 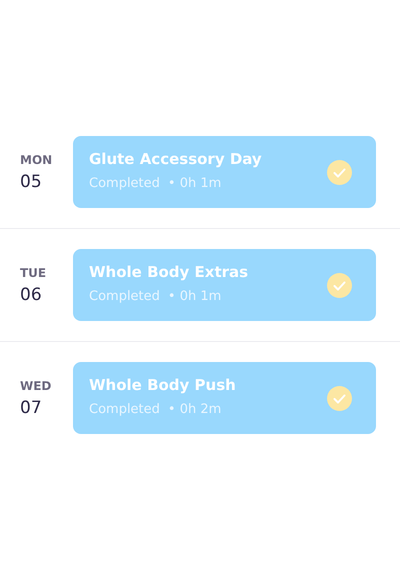 I want to click on workout-card: Whole Body Push Completed • 0h 2m, so click(x=224, y=398).